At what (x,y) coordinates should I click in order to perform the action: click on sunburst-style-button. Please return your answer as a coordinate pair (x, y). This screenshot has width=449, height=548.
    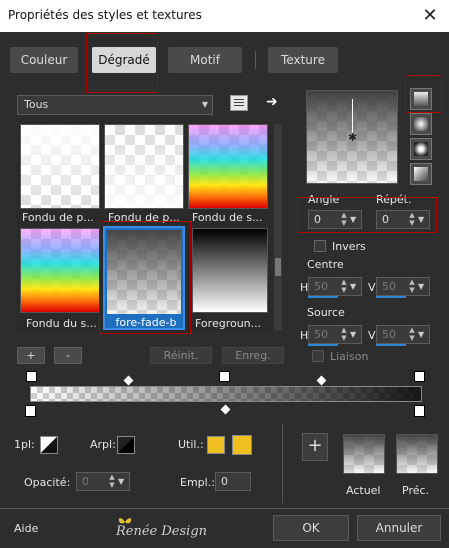
    Looking at the image, I should click on (421, 174).